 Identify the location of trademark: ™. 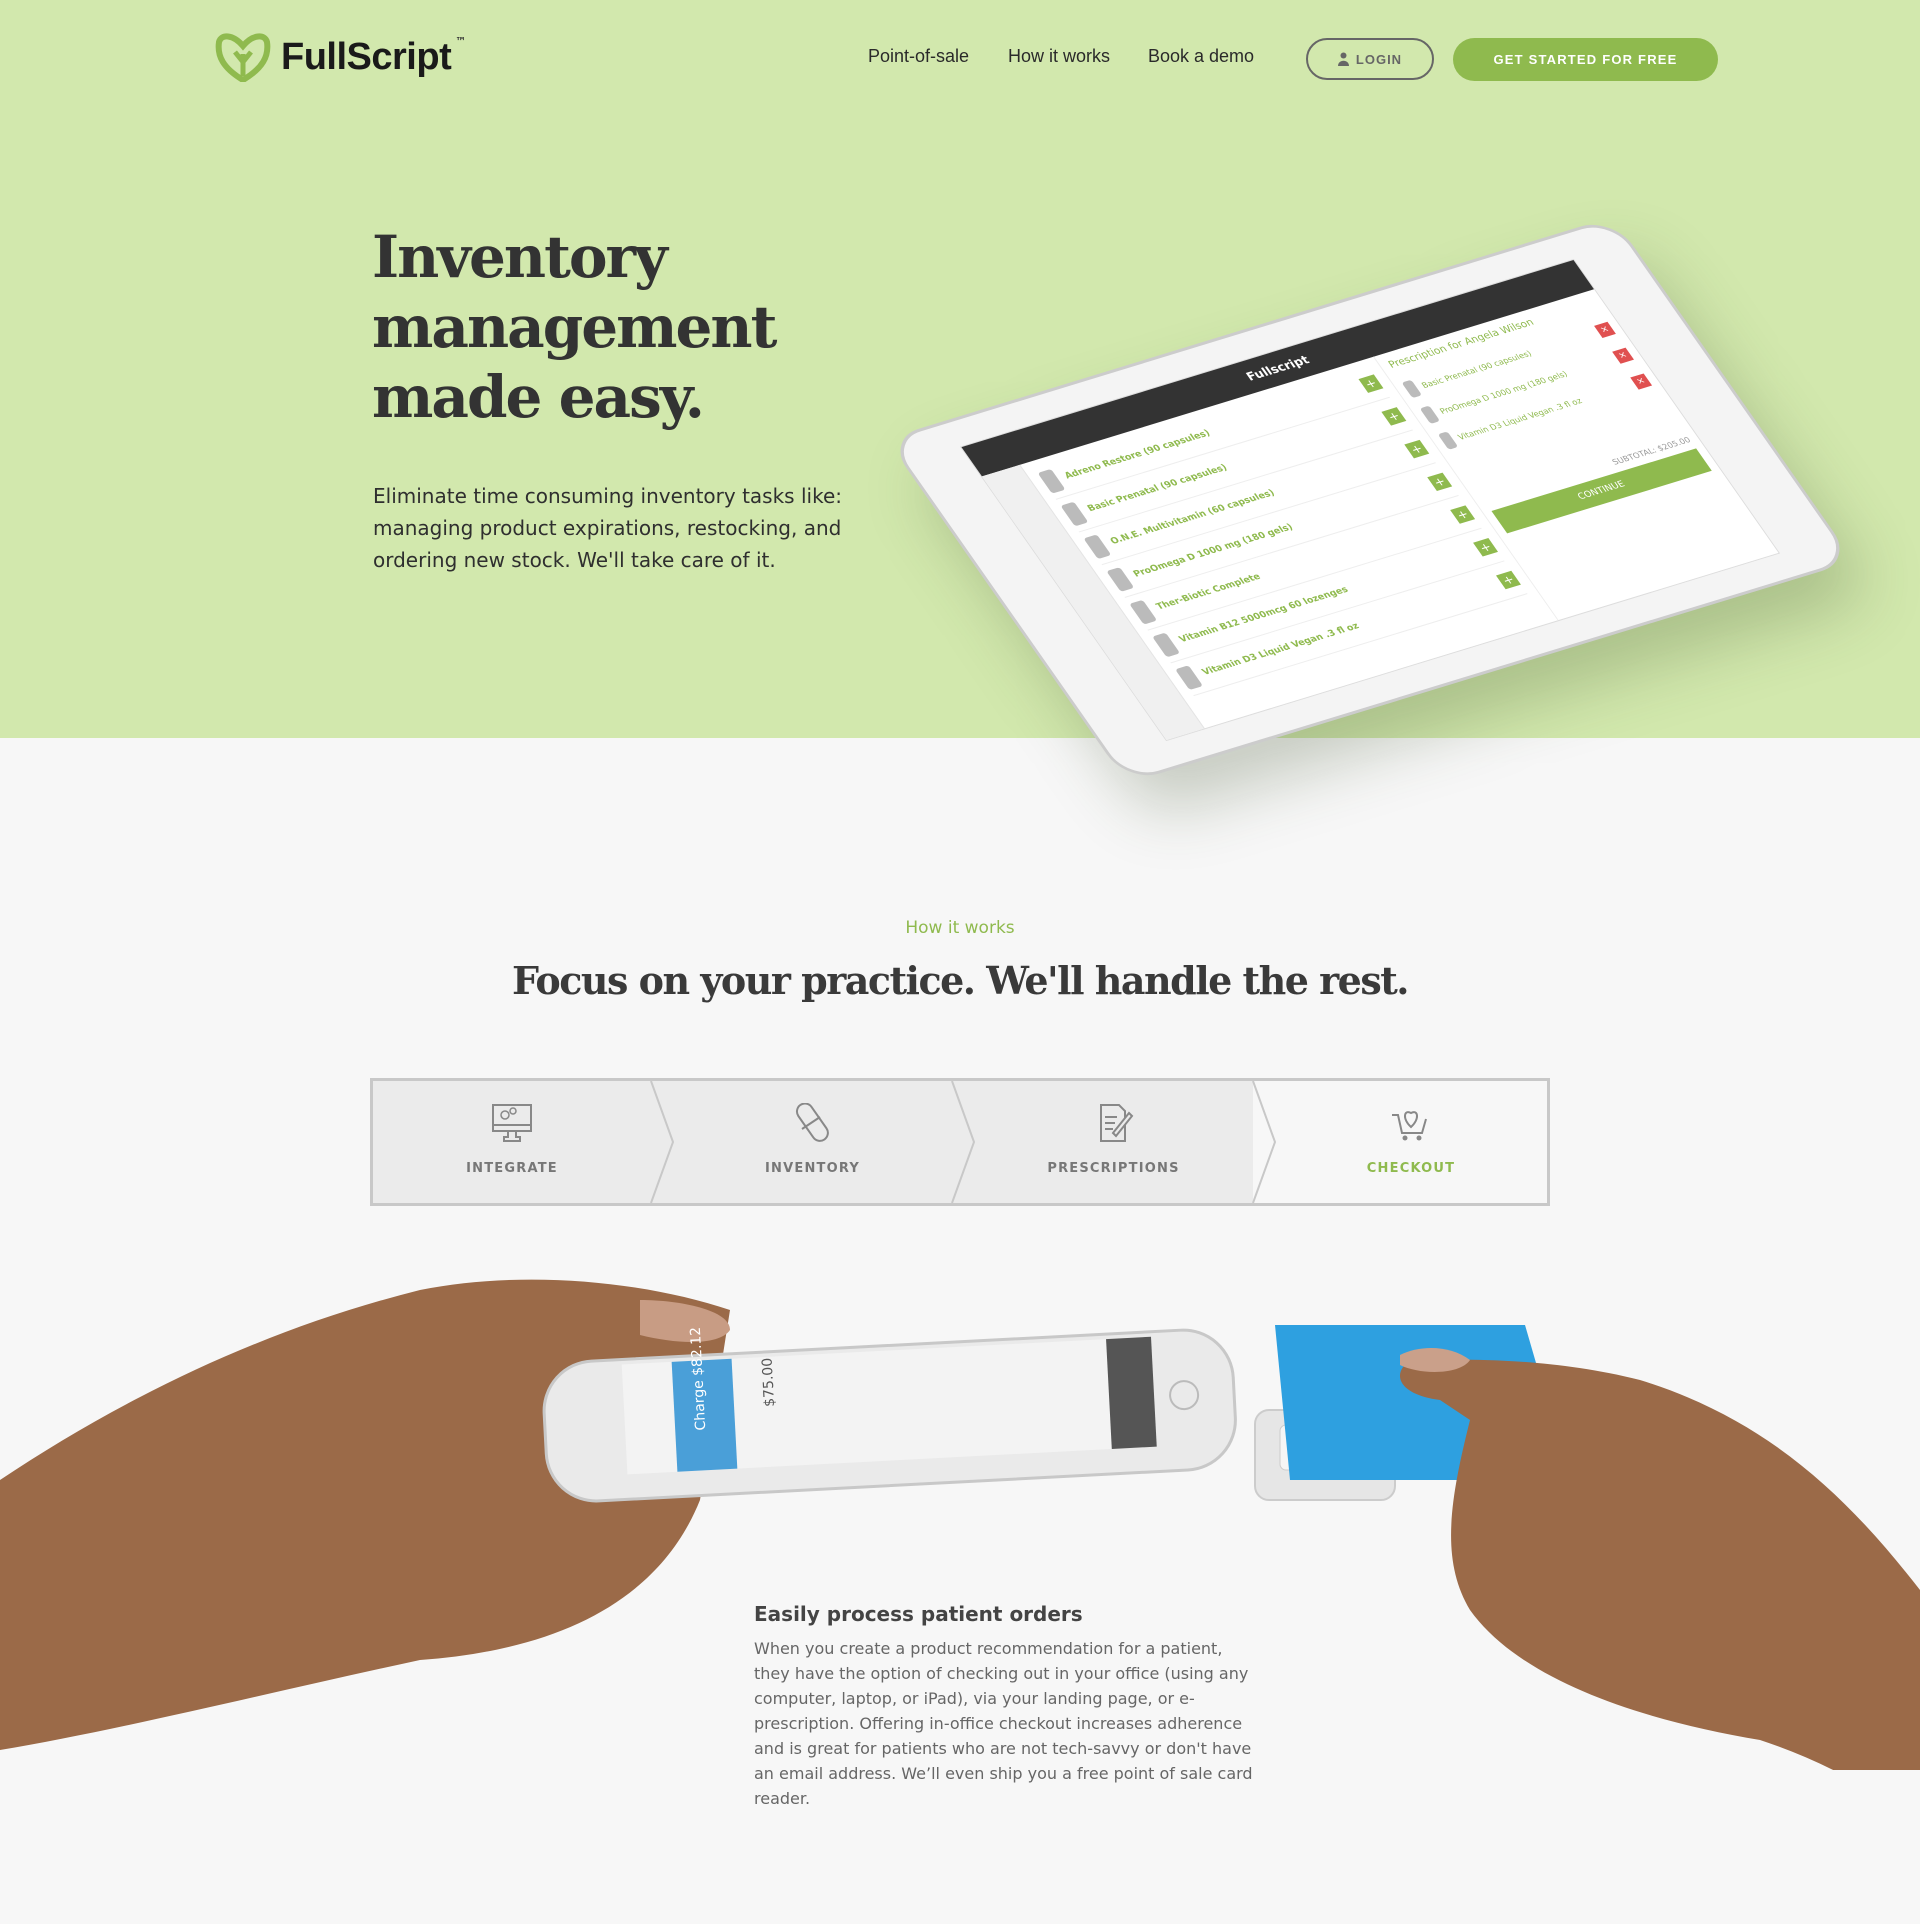
(461, 41).